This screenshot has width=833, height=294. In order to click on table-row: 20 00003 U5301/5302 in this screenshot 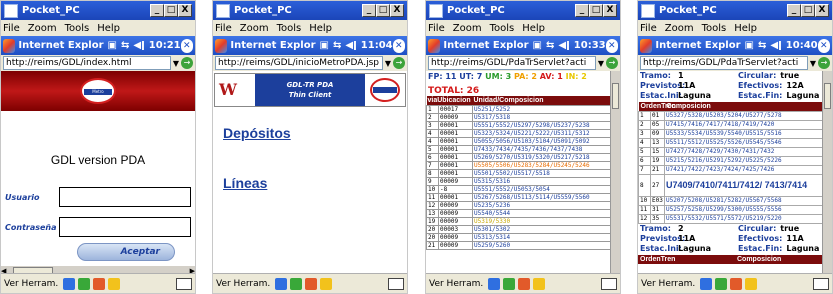, I will do `click(523, 229)`.